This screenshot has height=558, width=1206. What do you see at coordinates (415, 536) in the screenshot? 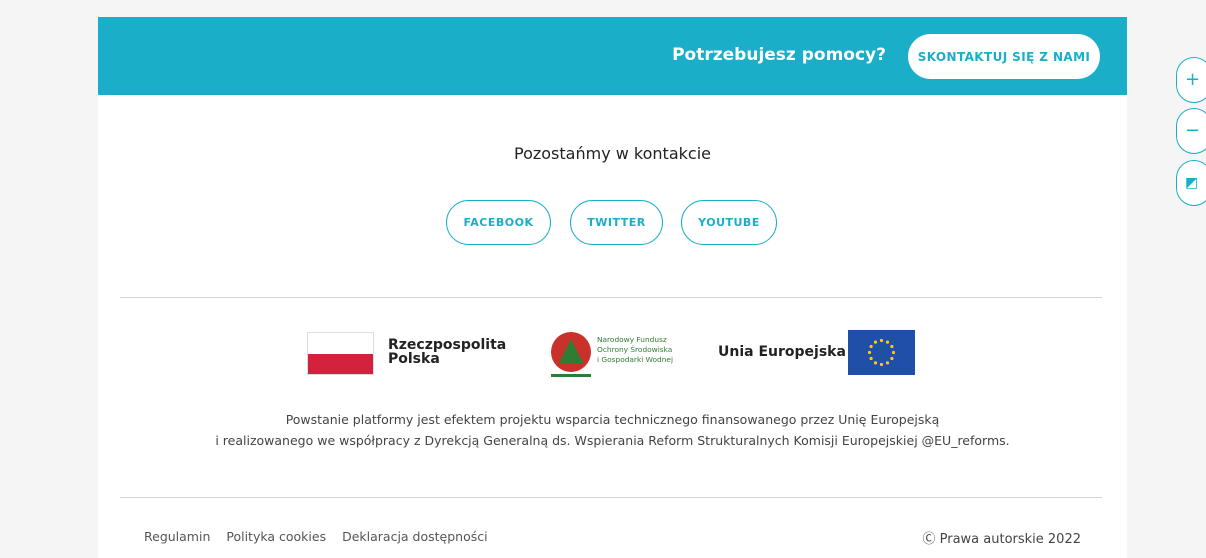
I see `accessibility-statement-link: Deklaracja dostępności` at bounding box center [415, 536].